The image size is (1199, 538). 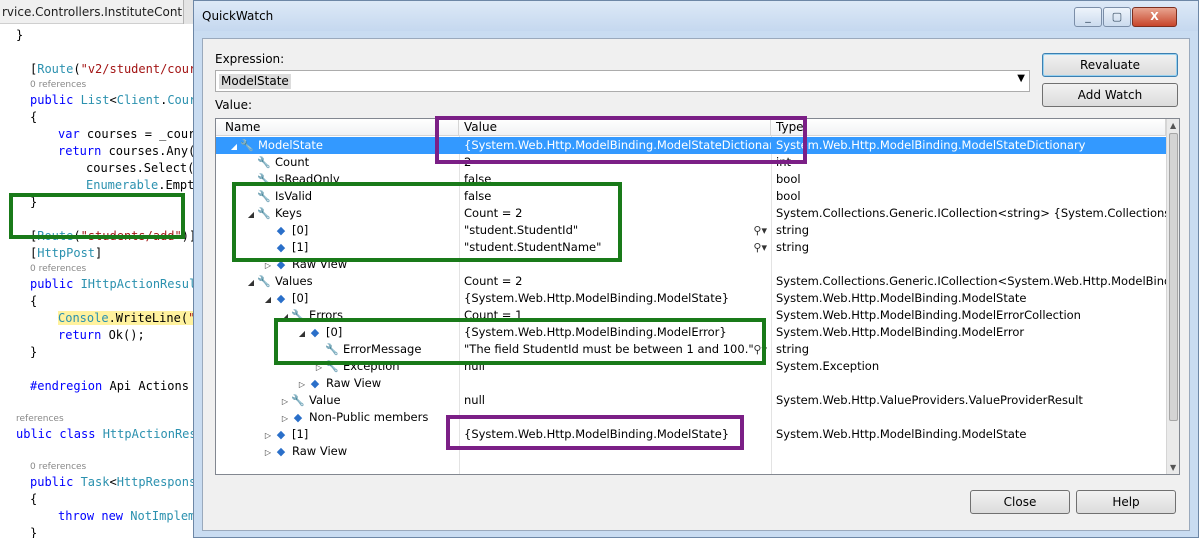 I want to click on grid-row: ◆ [1] "student.StudentName" ⚲▾ string, so click(x=691, y=247).